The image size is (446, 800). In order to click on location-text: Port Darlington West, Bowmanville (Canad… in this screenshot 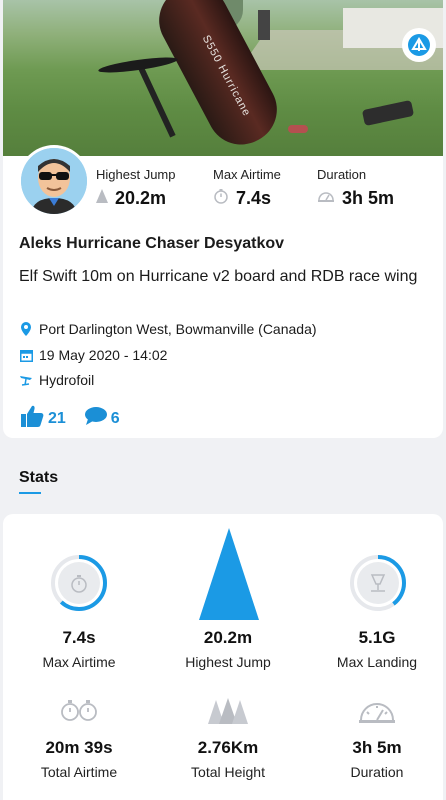, I will do `click(178, 329)`.